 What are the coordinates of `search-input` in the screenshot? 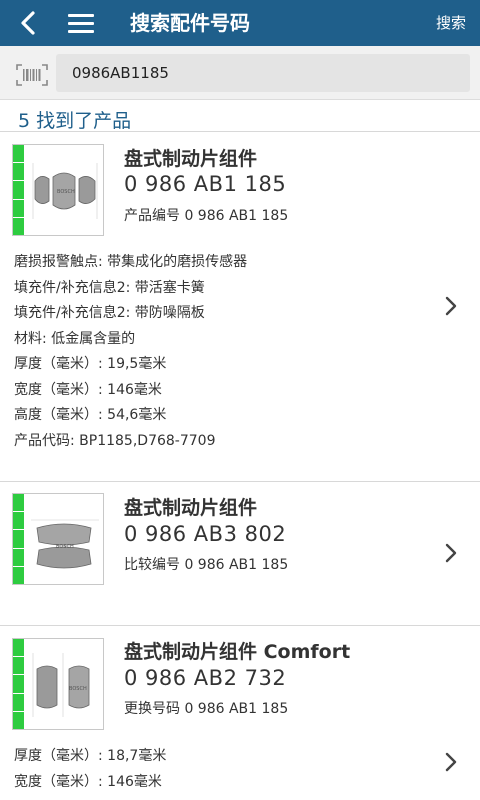 It's located at (263, 73).